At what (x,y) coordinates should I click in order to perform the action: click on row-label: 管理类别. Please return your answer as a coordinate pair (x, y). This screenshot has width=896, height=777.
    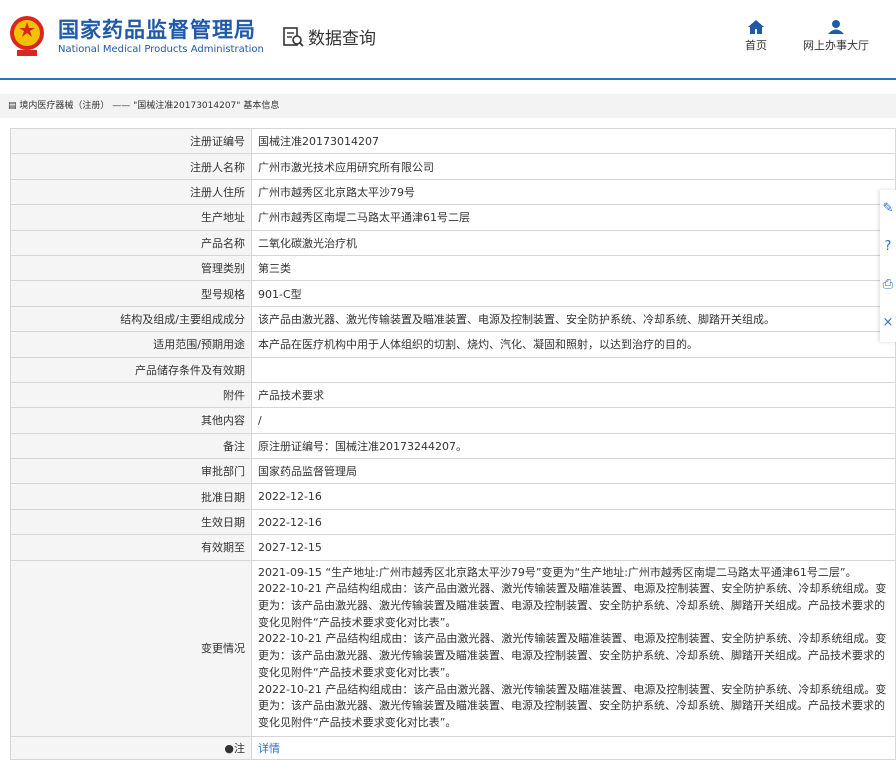
    Looking at the image, I should click on (131, 268).